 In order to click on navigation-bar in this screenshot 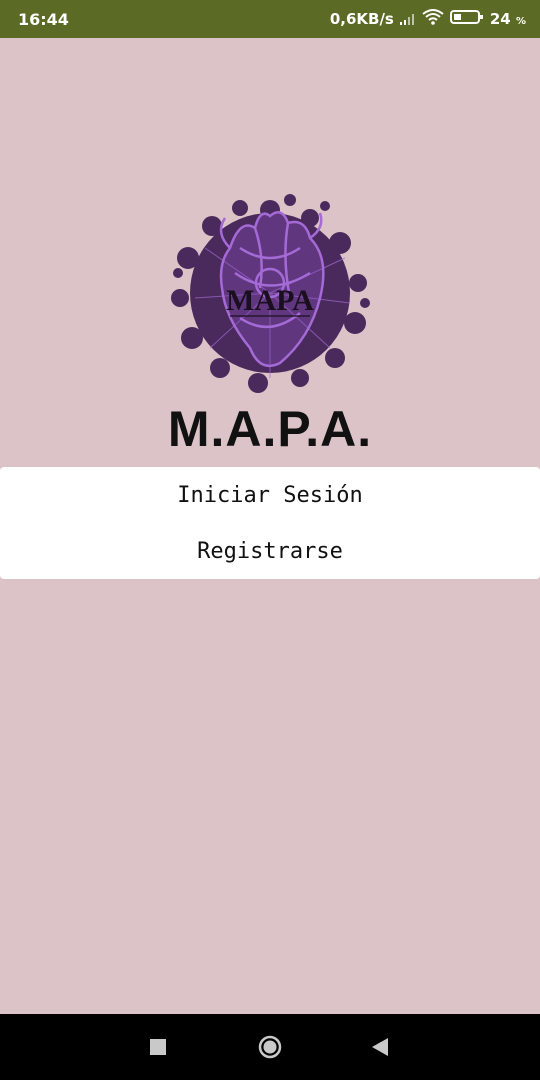, I will do `click(270, 1047)`.